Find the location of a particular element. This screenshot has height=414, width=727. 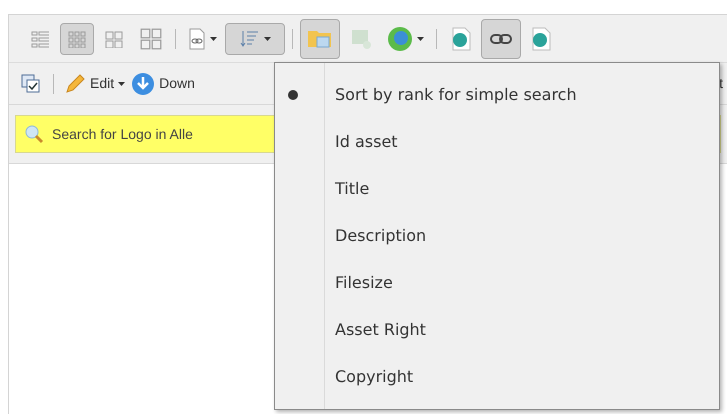

sort-menu-item: Title is located at coordinates (522, 188).